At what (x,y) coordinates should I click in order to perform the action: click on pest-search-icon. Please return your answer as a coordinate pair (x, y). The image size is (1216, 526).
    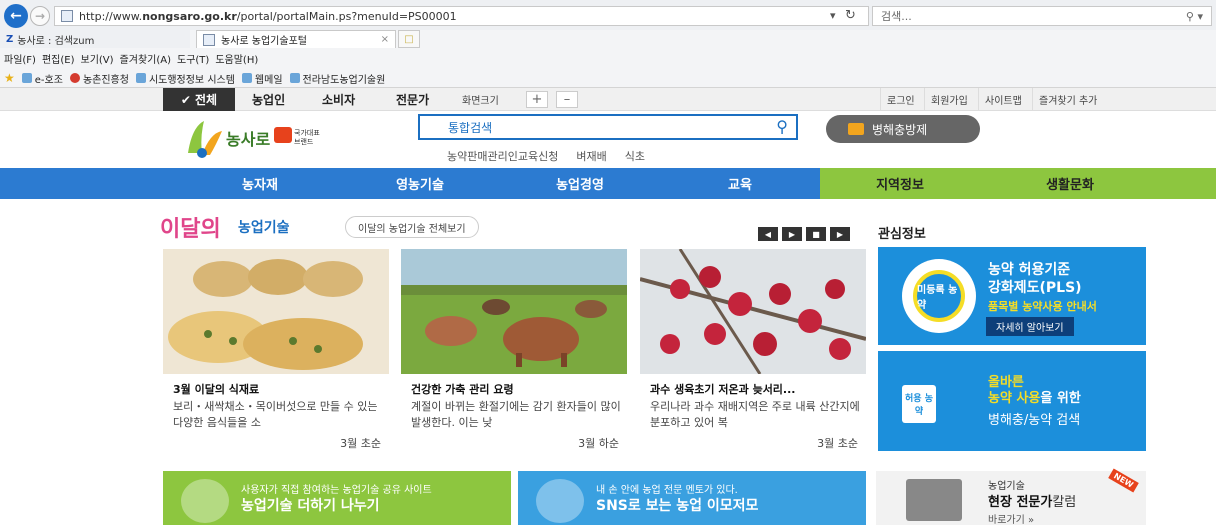
    Looking at the image, I should click on (856, 129).